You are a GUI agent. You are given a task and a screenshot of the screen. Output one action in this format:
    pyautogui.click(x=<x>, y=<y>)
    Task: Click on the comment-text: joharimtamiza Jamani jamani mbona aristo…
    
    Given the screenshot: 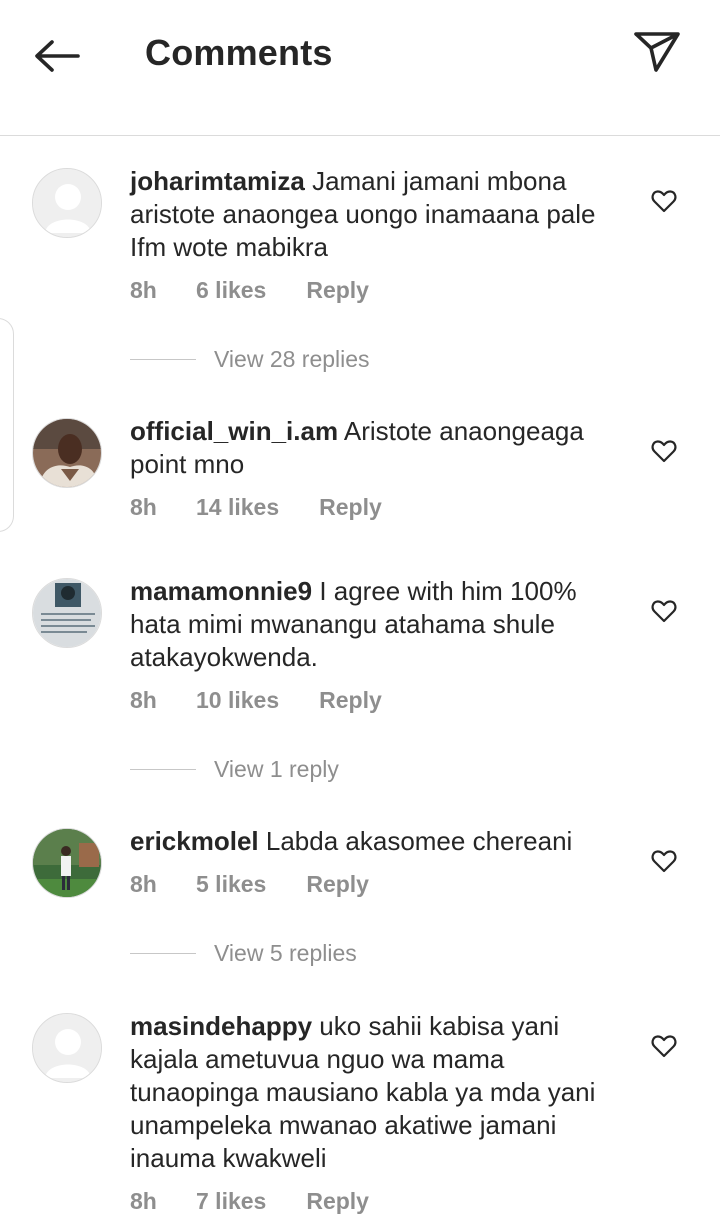 What is the action you would take?
    pyautogui.click(x=372, y=214)
    